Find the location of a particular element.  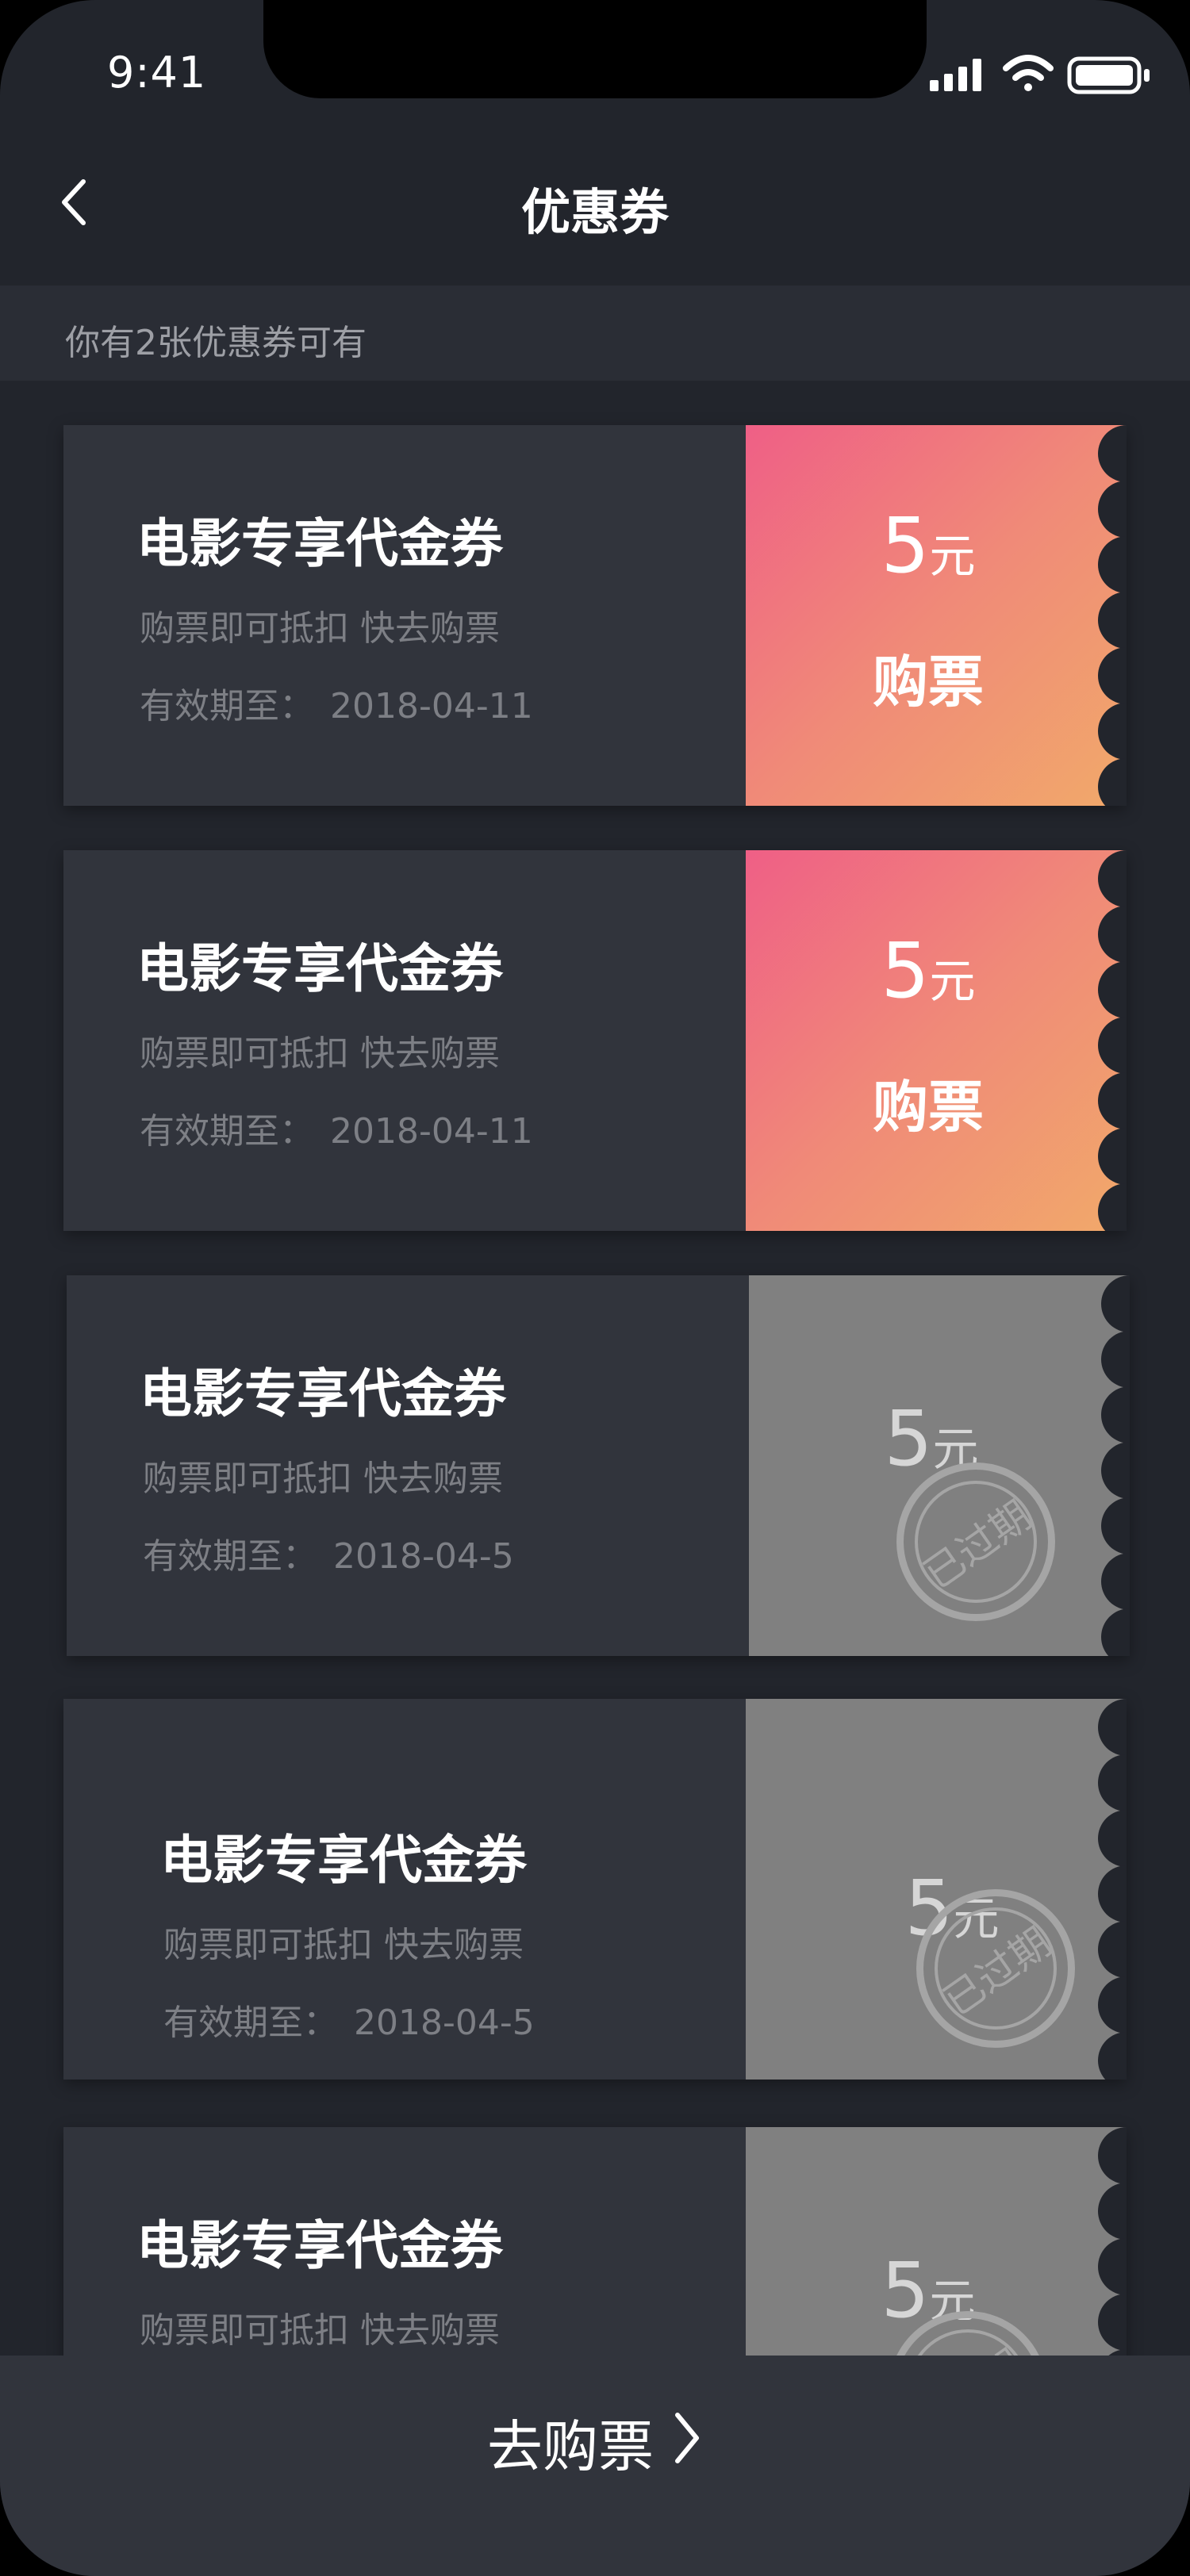

coupon-card: 电影专享代金券 购票即可抵扣 快去购票 5元 已过期 is located at coordinates (595, 2241).